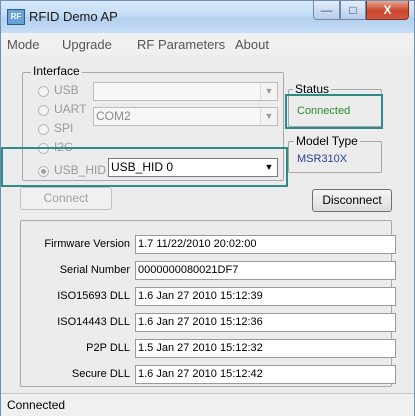 This screenshot has width=415, height=416. I want to click on radio-usb-label: USB, so click(66, 90).